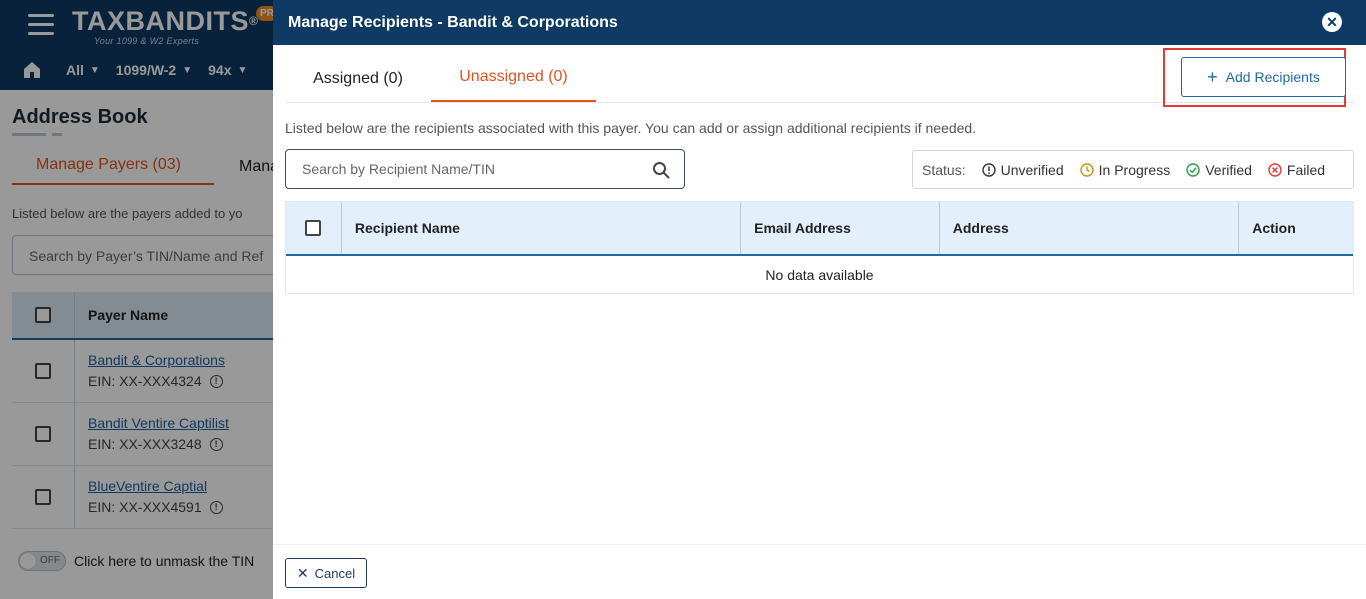  What do you see at coordinates (1275, 169) in the screenshot?
I see `x-circle-icon` at bounding box center [1275, 169].